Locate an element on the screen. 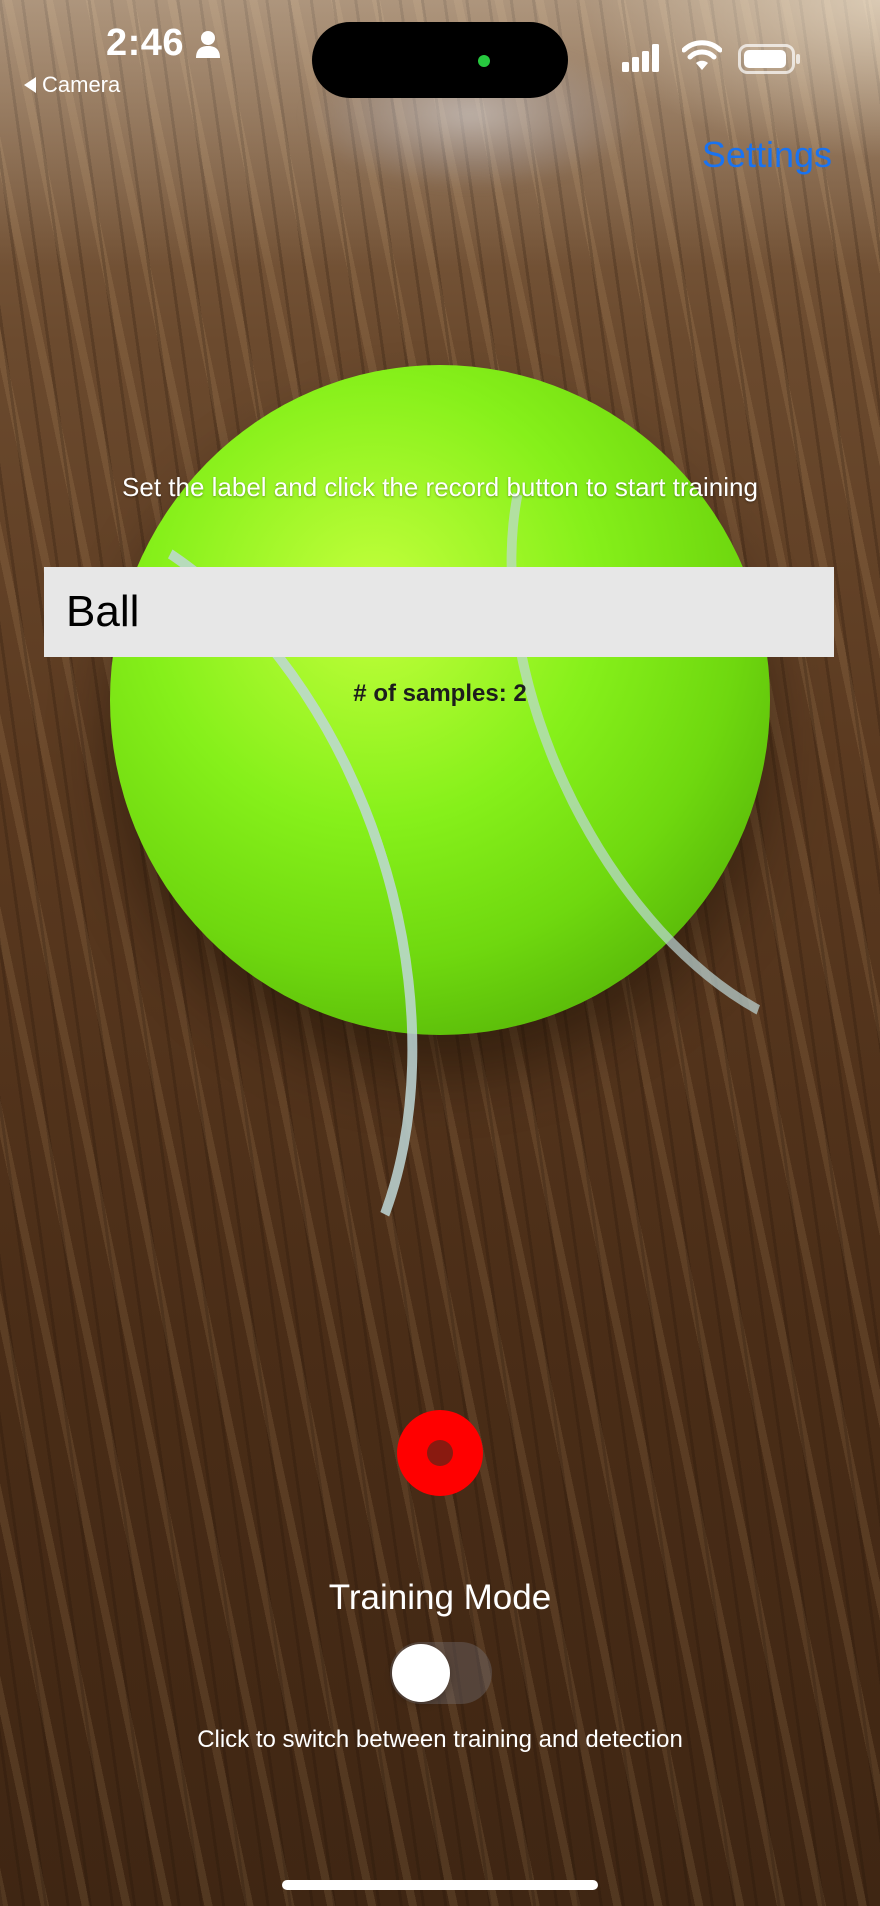 The image size is (880, 1906). camera-in-use-indicator is located at coordinates (484, 61).